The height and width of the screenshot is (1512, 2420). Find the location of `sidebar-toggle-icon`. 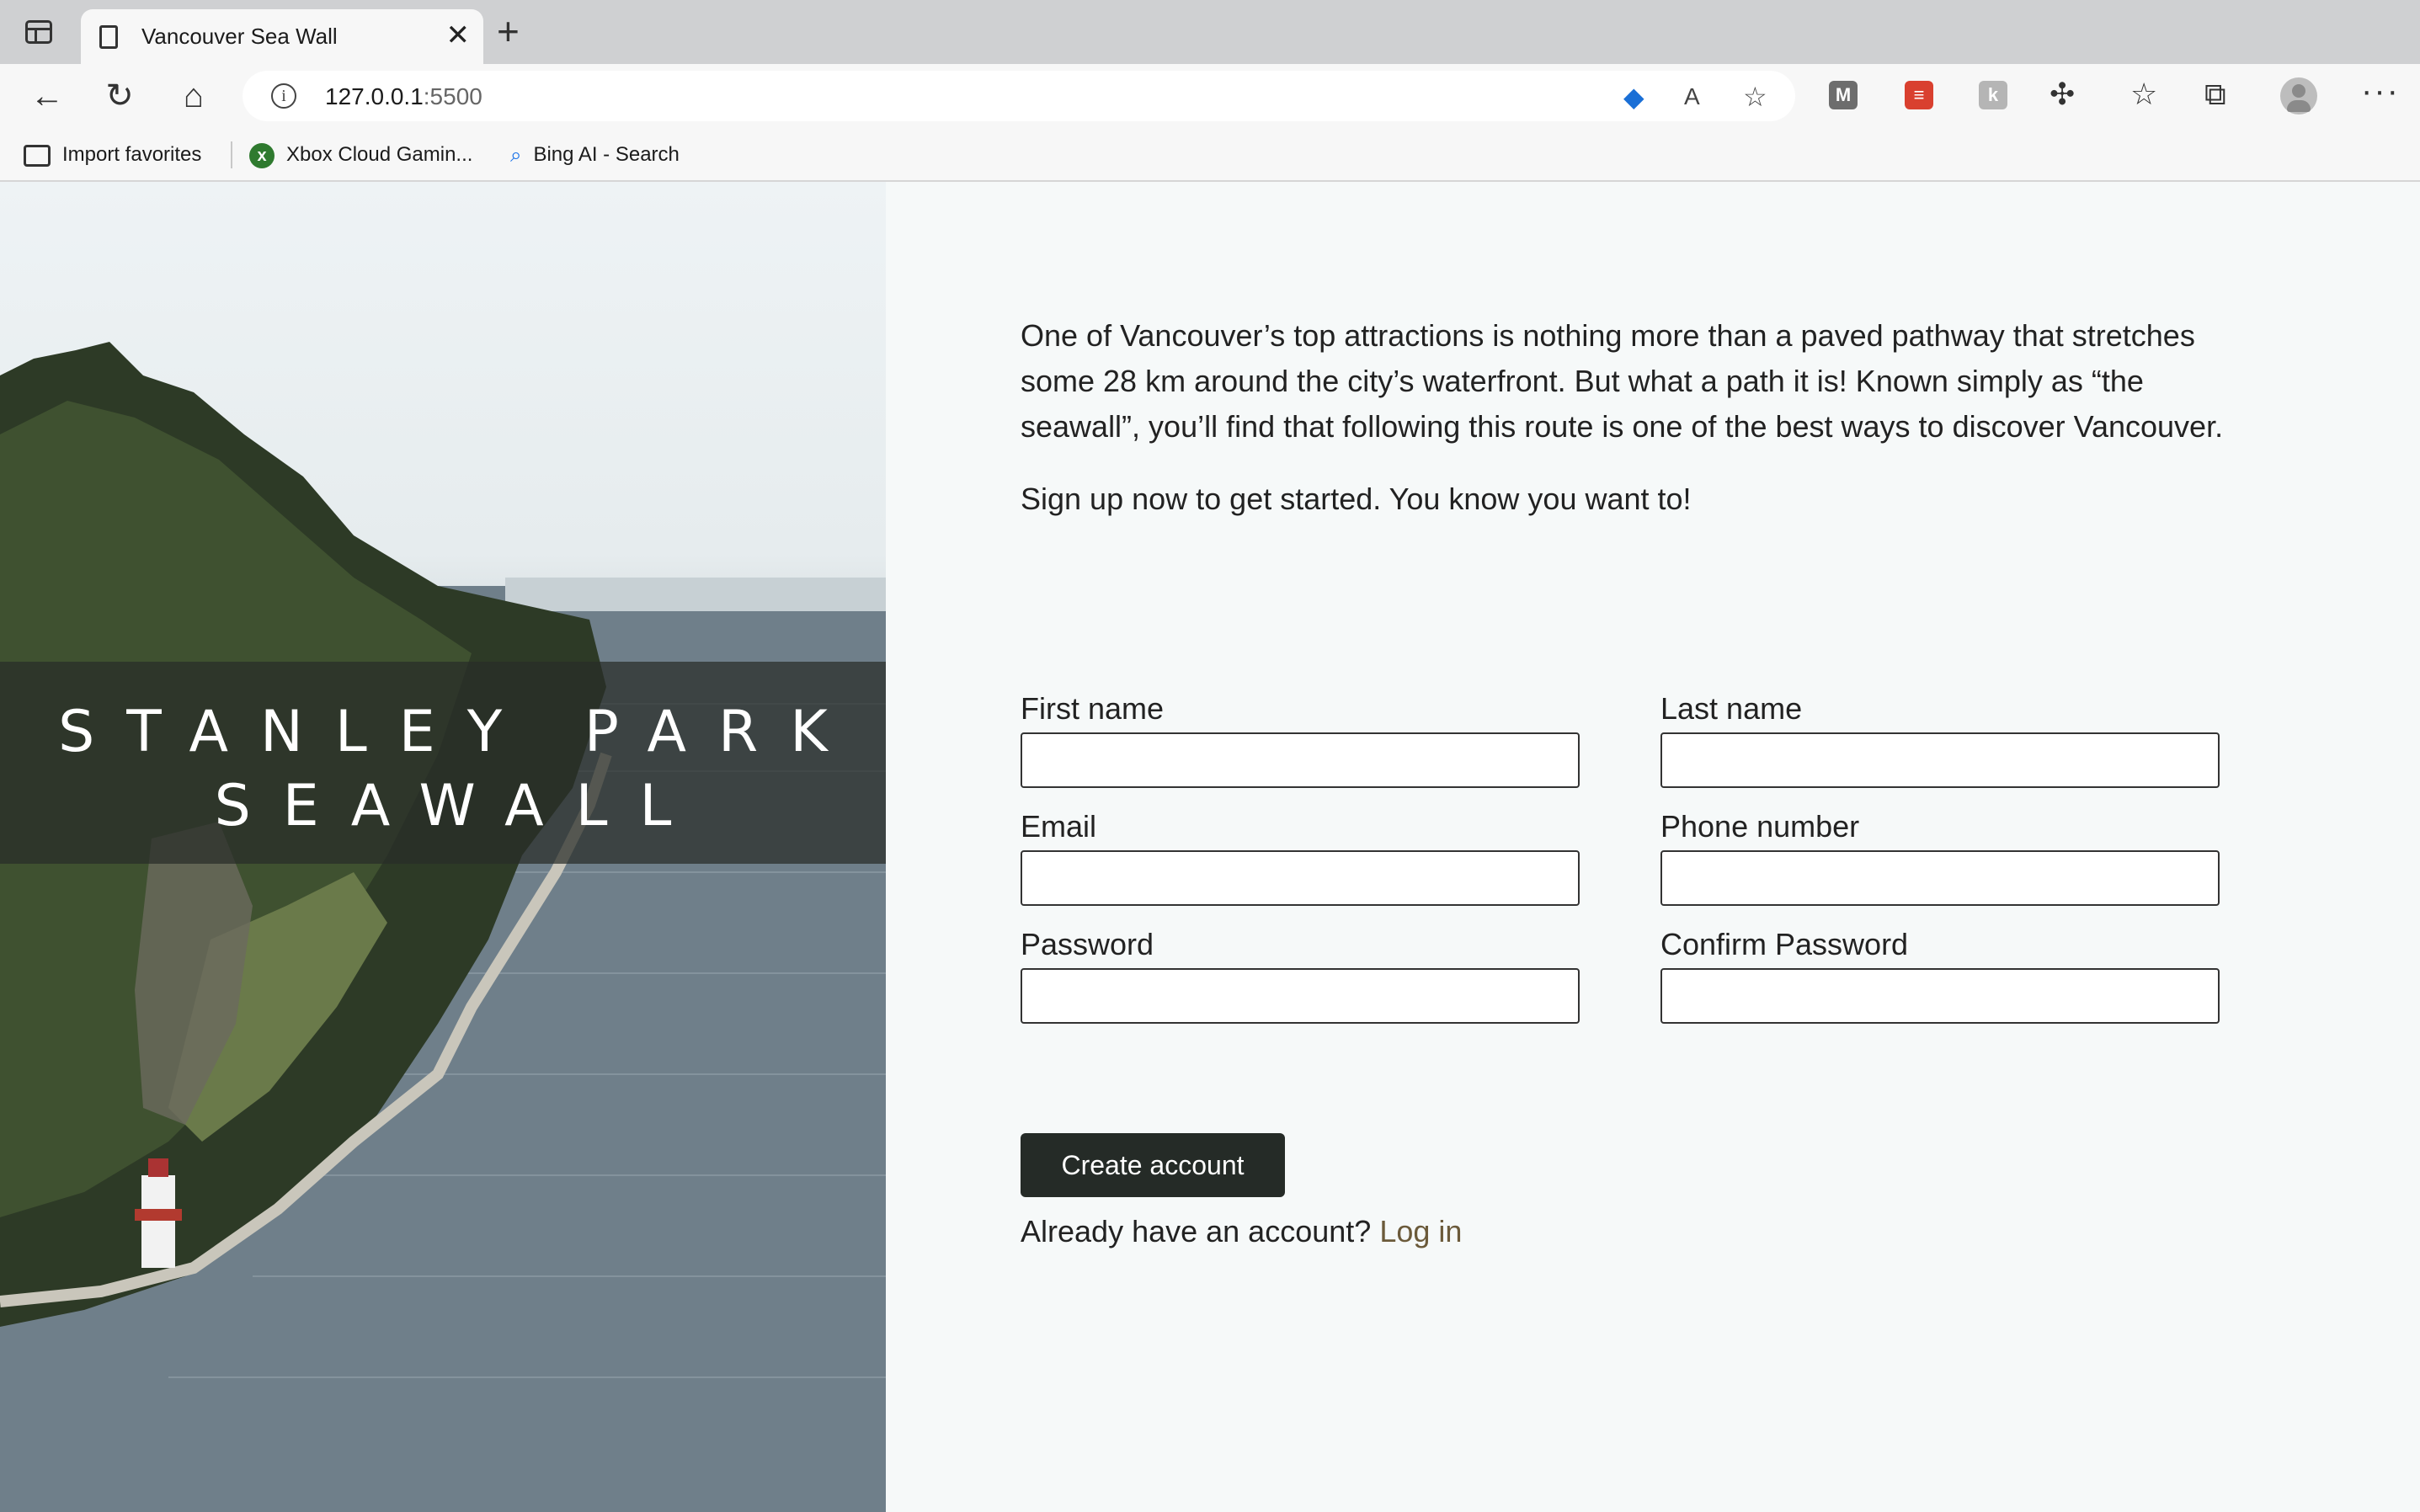

sidebar-toggle-icon is located at coordinates (38, 32).